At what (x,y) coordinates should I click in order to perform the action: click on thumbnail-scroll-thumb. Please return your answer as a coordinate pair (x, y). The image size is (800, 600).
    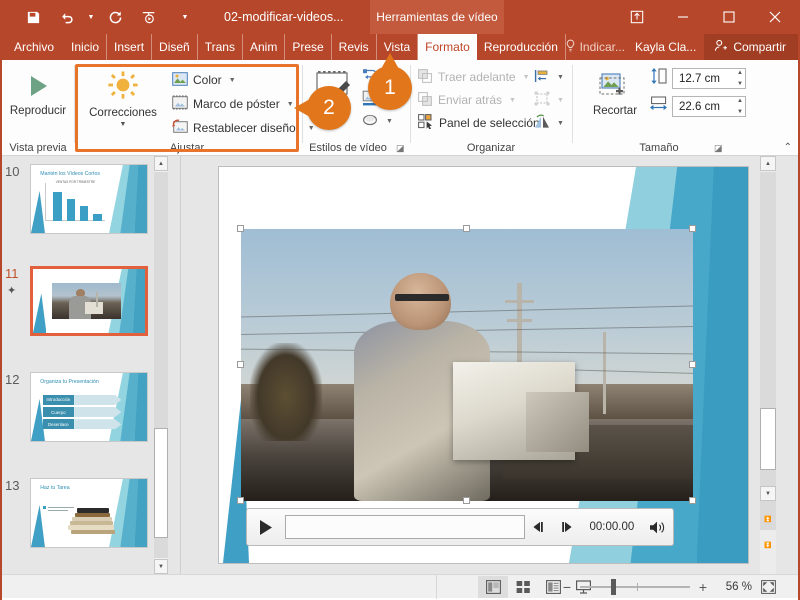
    Looking at the image, I should click on (161, 483).